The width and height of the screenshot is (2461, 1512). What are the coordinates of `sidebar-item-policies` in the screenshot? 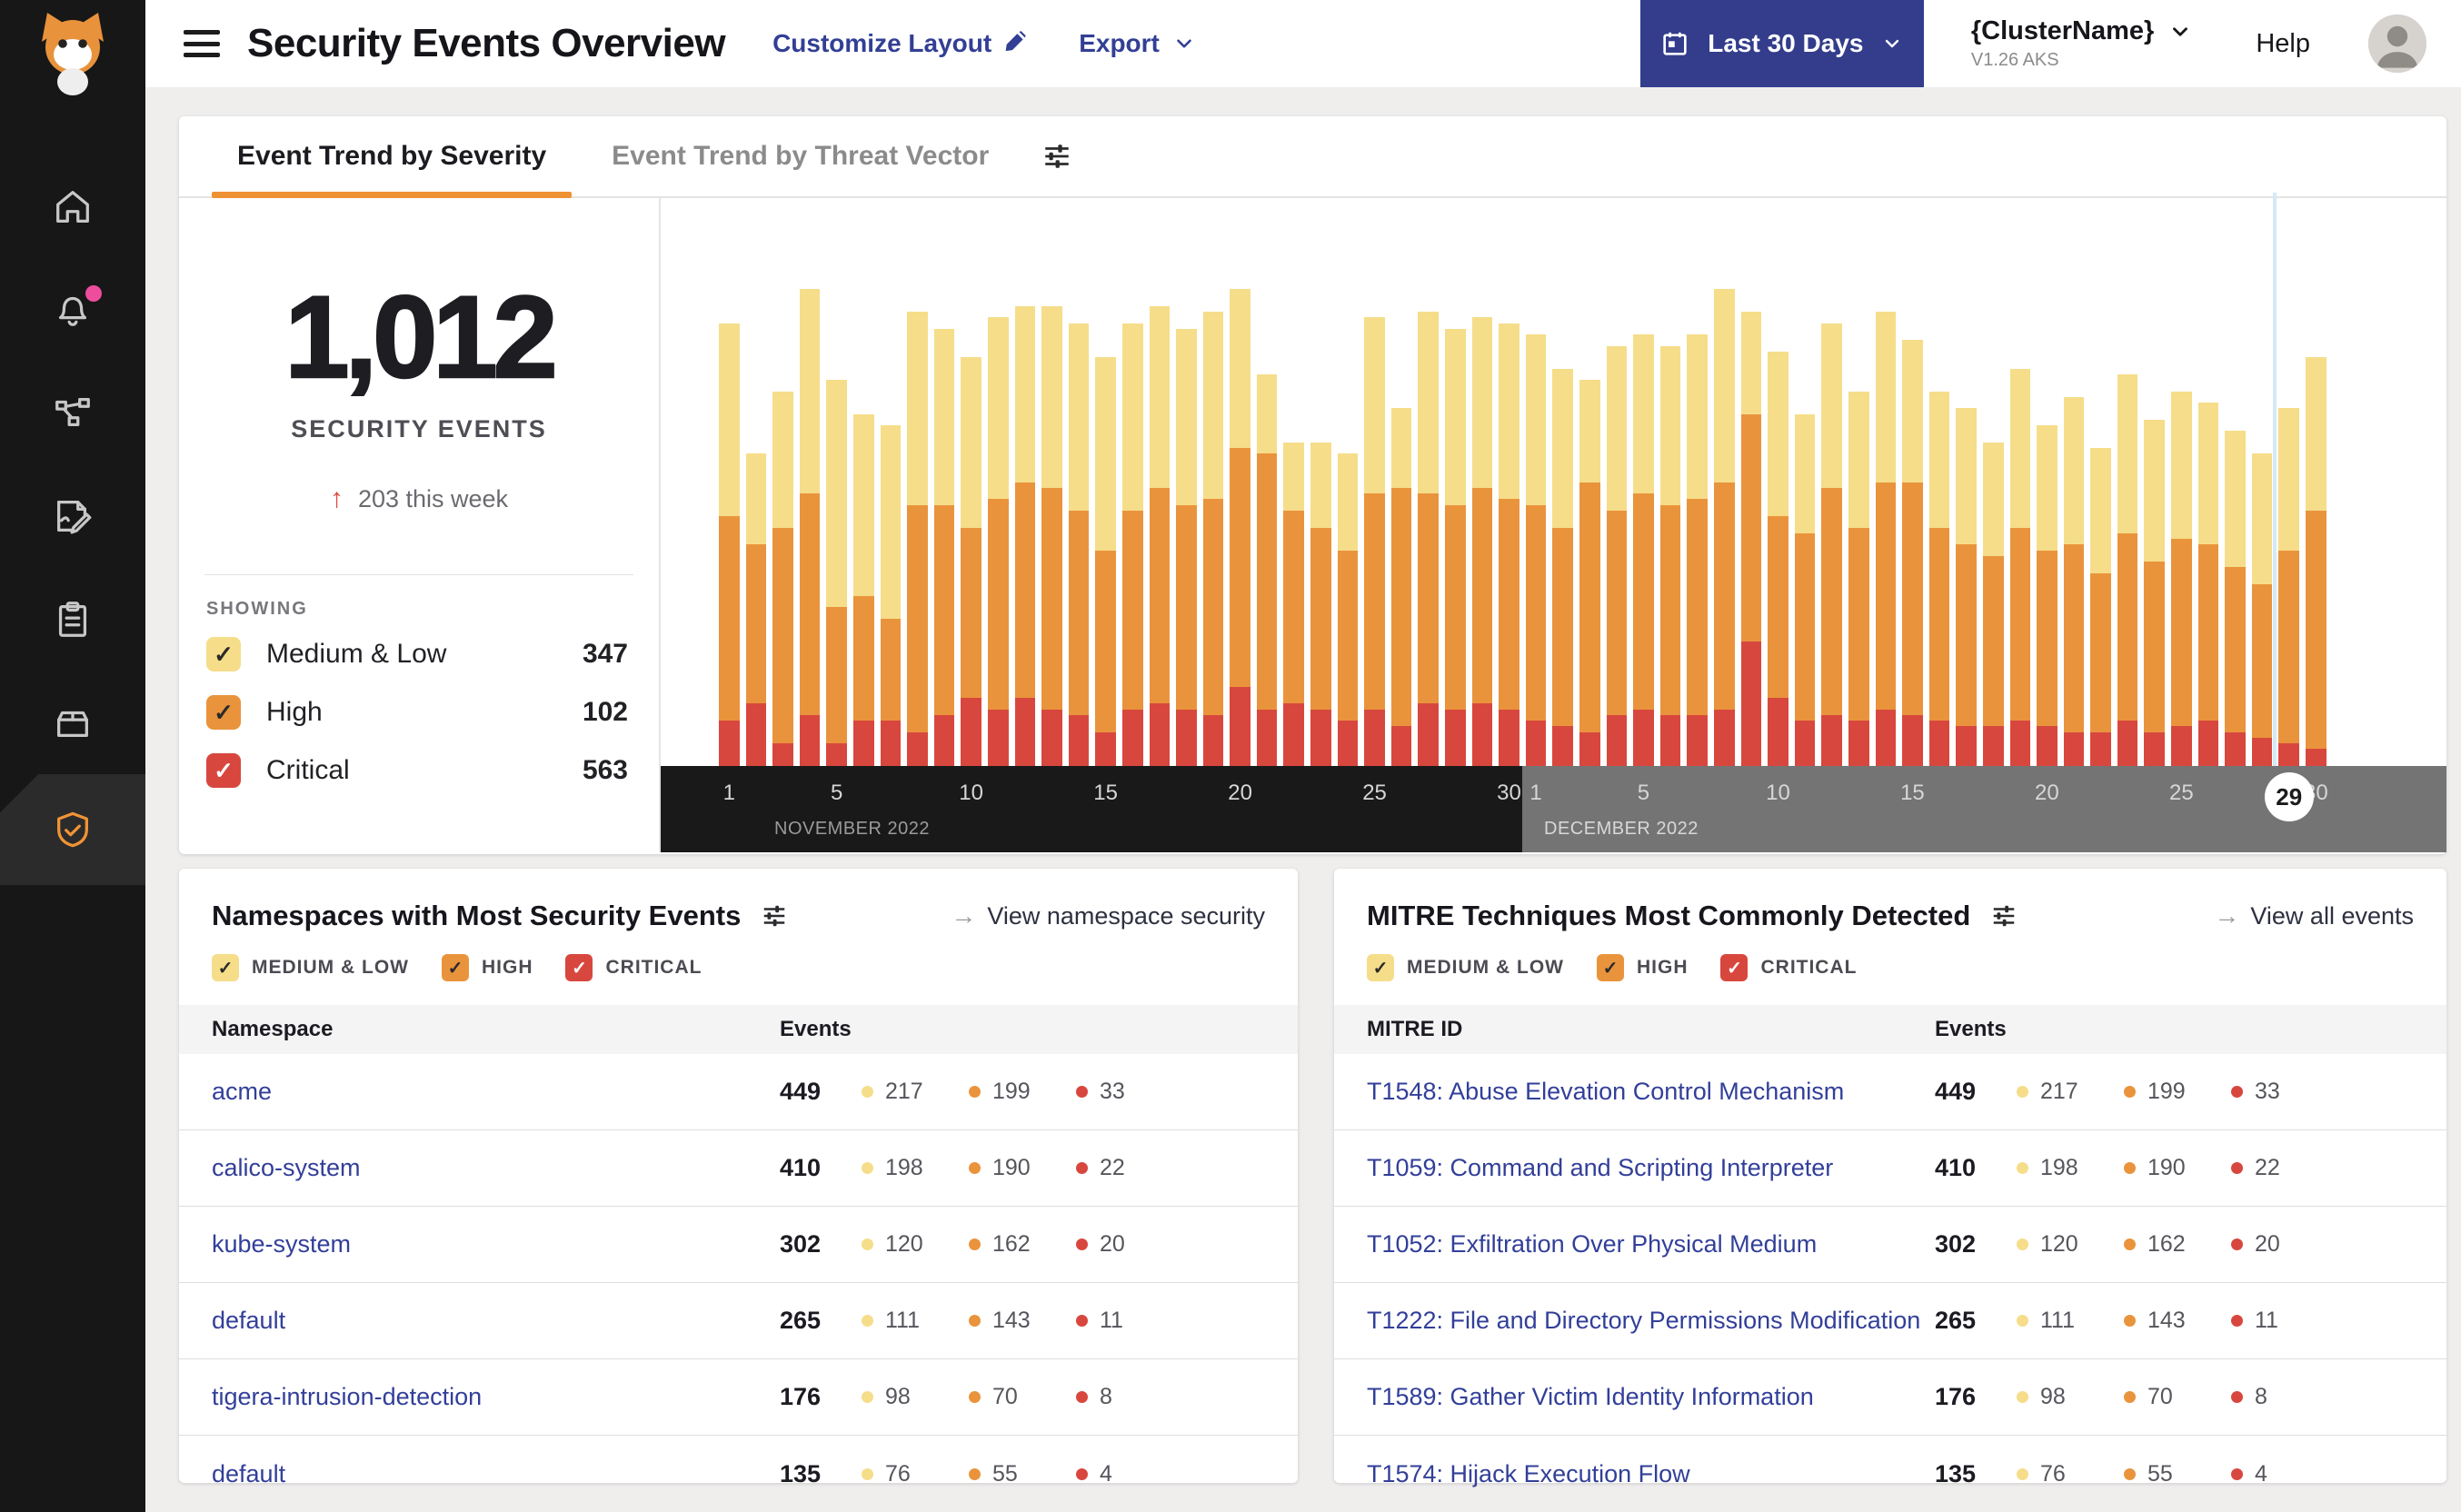 It's located at (72, 516).